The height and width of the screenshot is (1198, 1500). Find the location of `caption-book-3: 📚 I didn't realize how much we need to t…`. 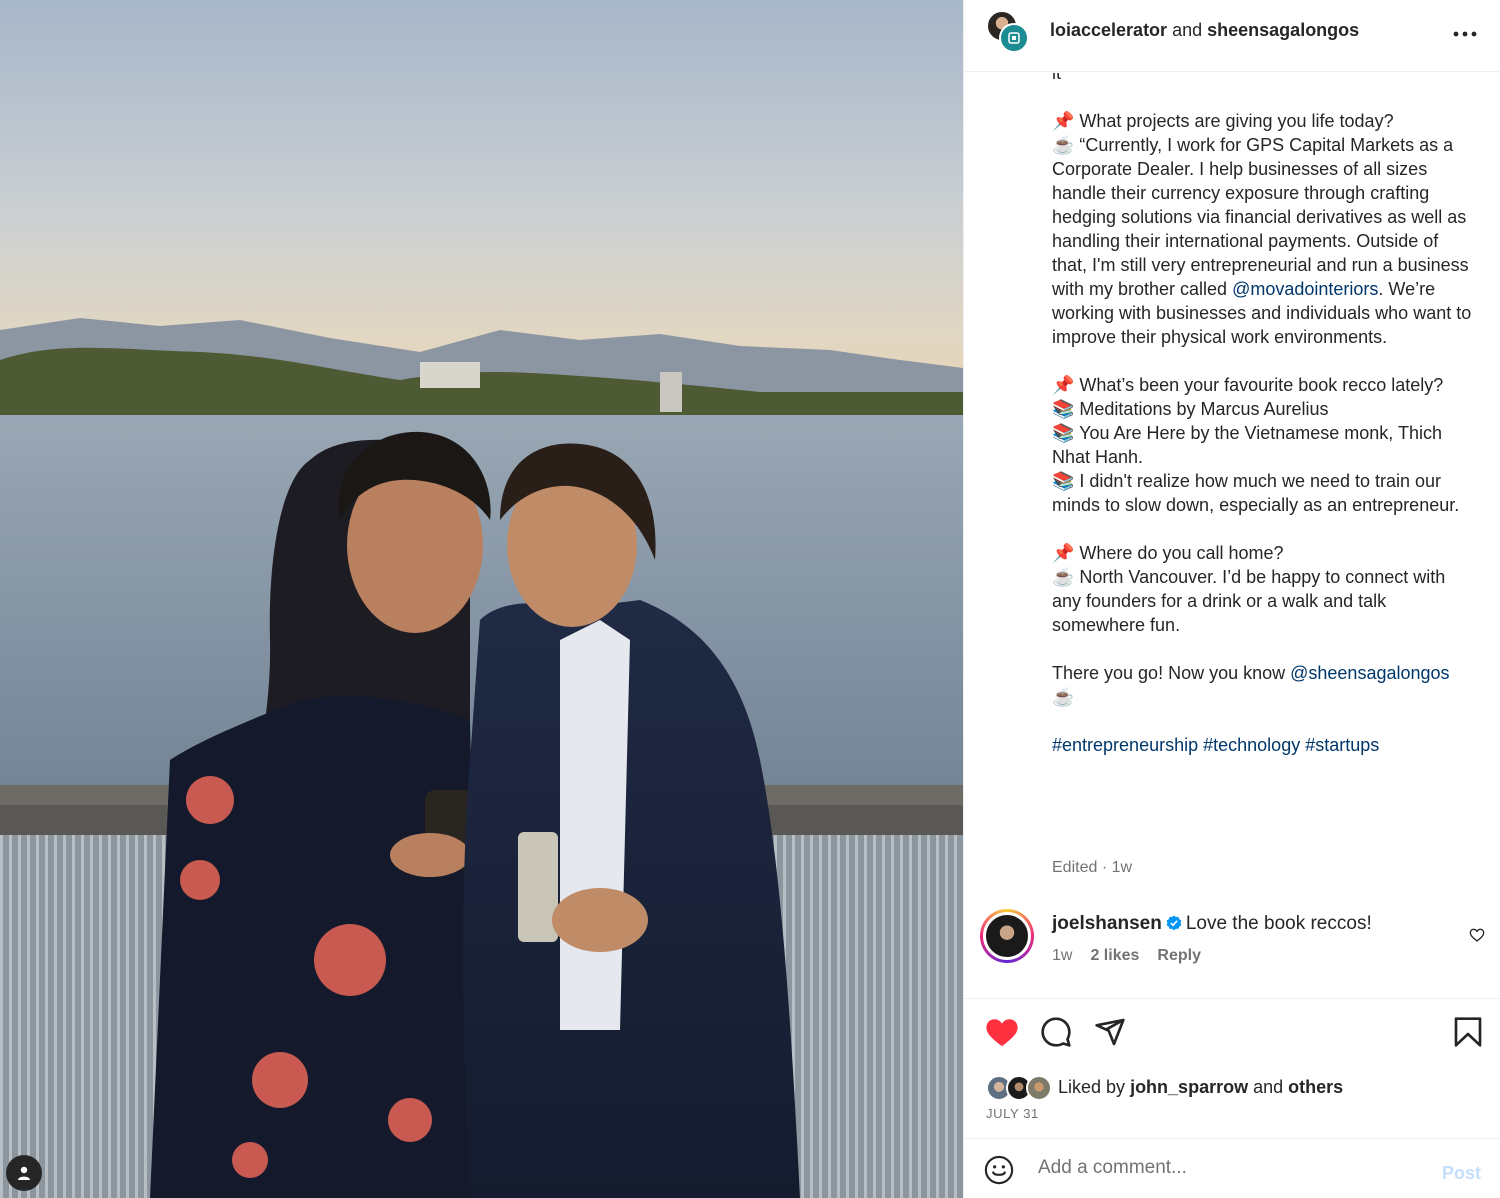

caption-book-3: 📚 I didn't realize how much we need to t… is located at coordinates (1256, 493).